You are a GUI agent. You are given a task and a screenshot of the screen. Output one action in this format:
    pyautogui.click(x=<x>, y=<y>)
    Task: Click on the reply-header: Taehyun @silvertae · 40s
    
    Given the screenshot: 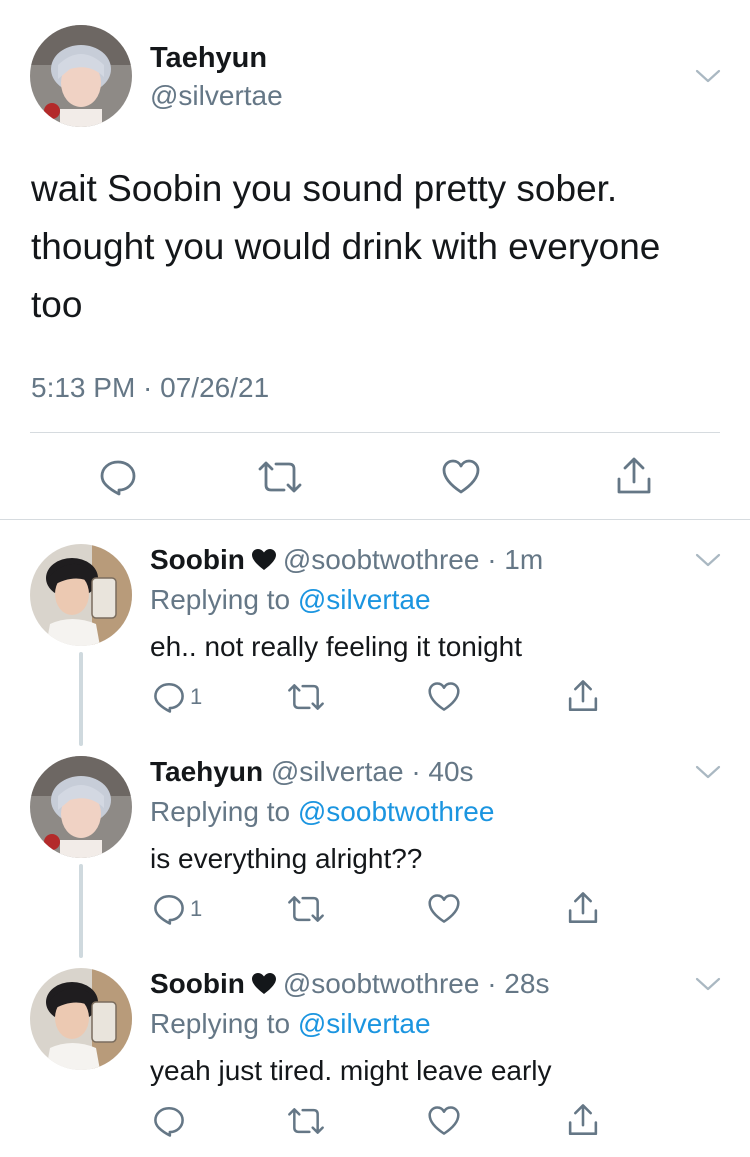 What is the action you would take?
    pyautogui.click(x=312, y=772)
    